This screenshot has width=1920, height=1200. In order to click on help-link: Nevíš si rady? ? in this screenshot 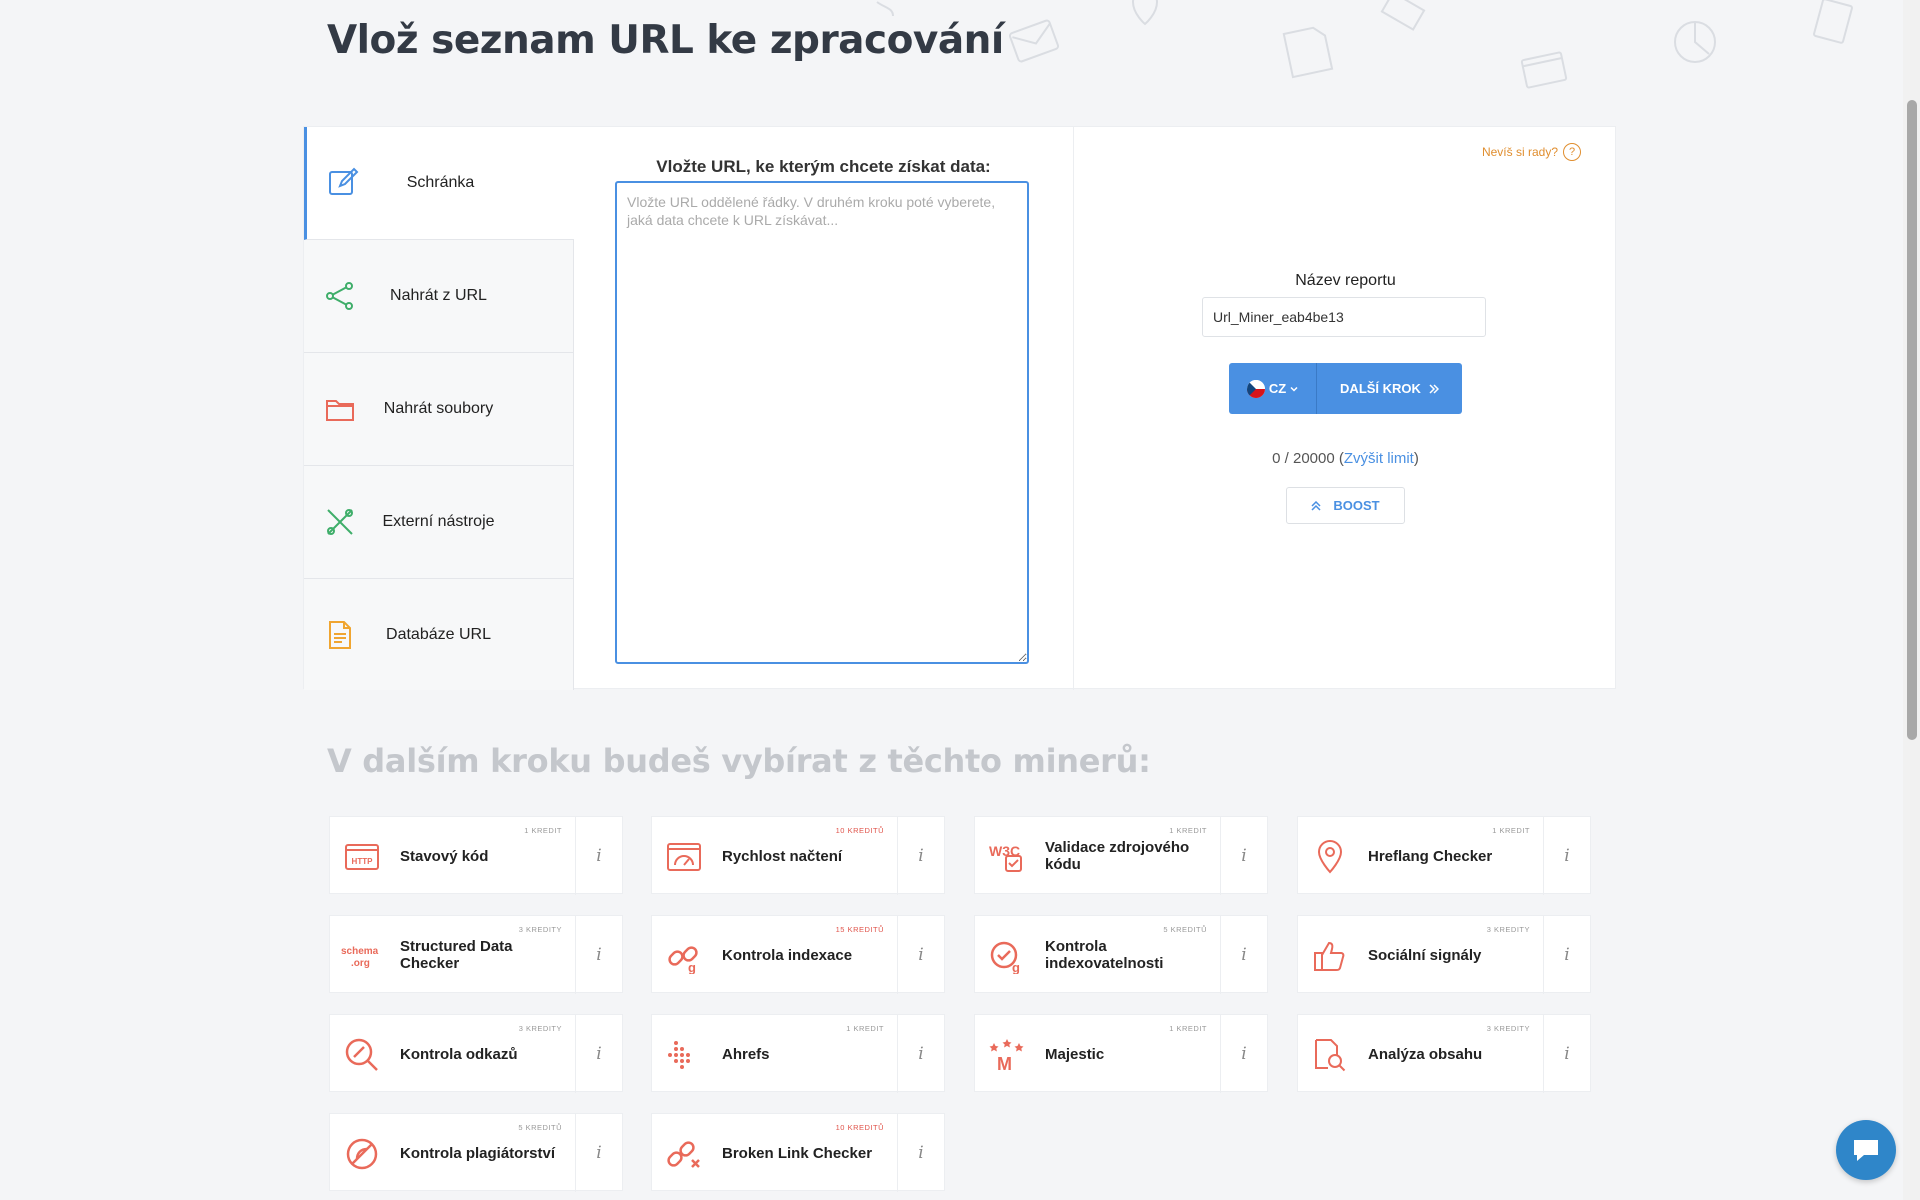, I will do `click(1531, 152)`.